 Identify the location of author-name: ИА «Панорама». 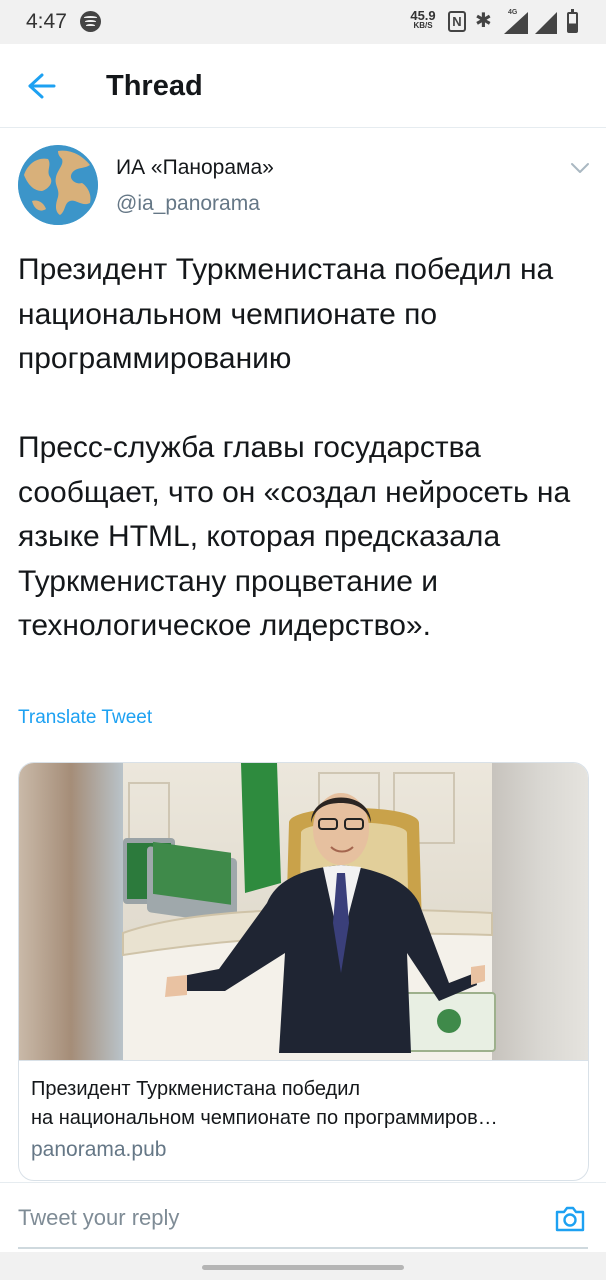
(195, 168).